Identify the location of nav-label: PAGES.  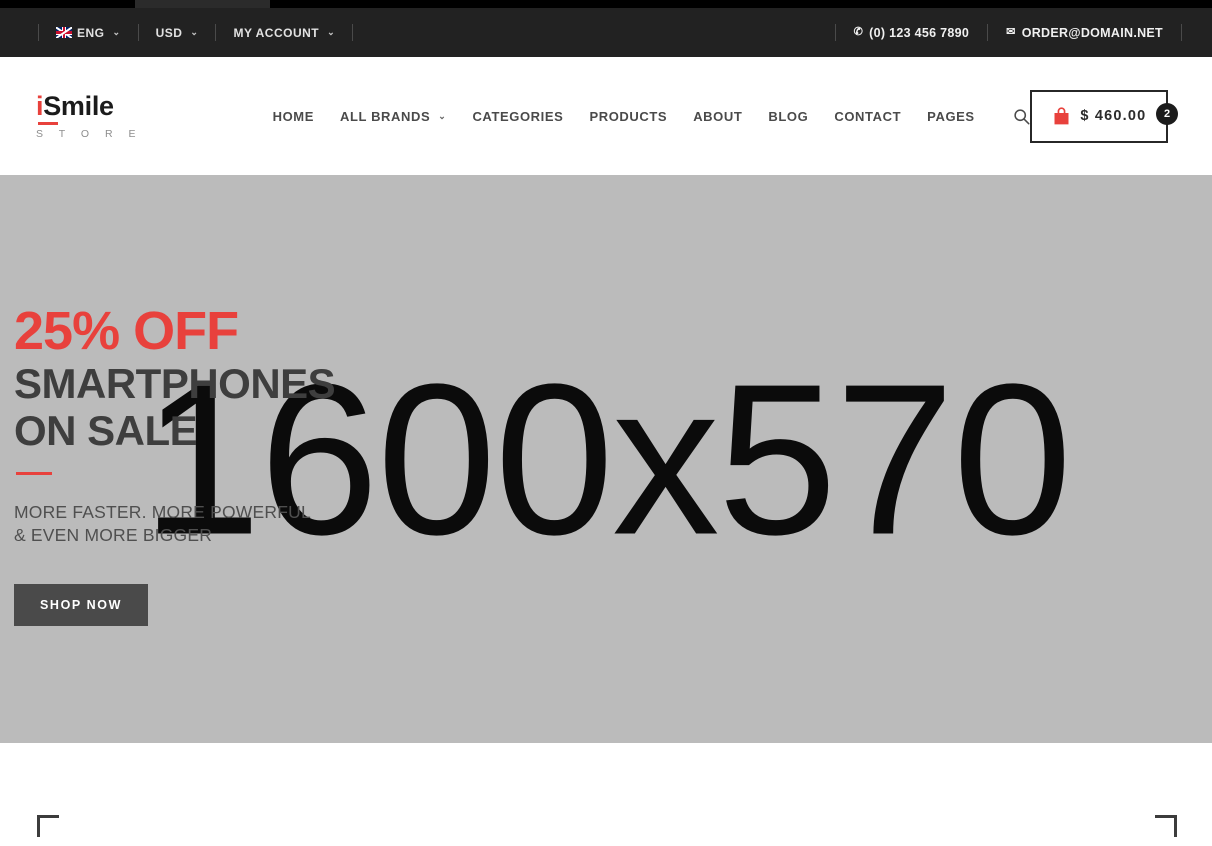
(951, 116).